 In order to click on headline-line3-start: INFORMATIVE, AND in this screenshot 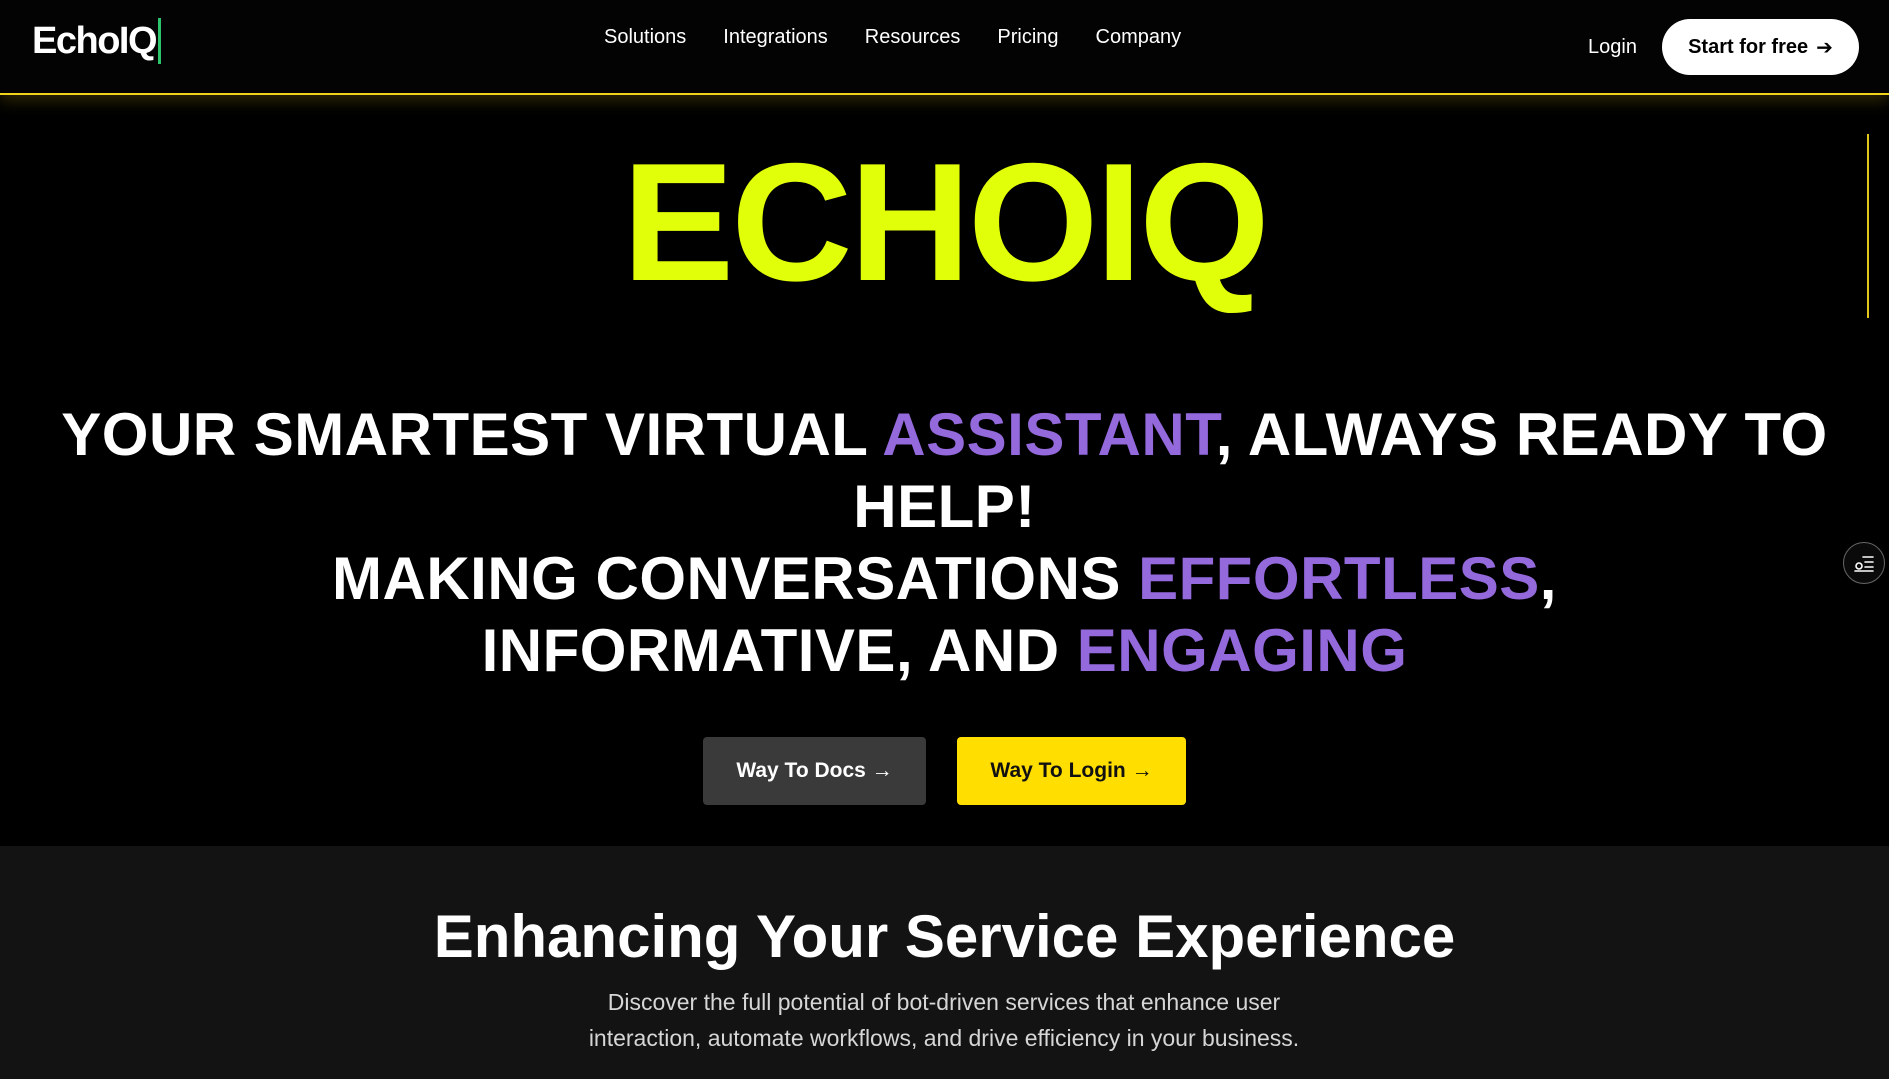, I will do `click(779, 650)`.